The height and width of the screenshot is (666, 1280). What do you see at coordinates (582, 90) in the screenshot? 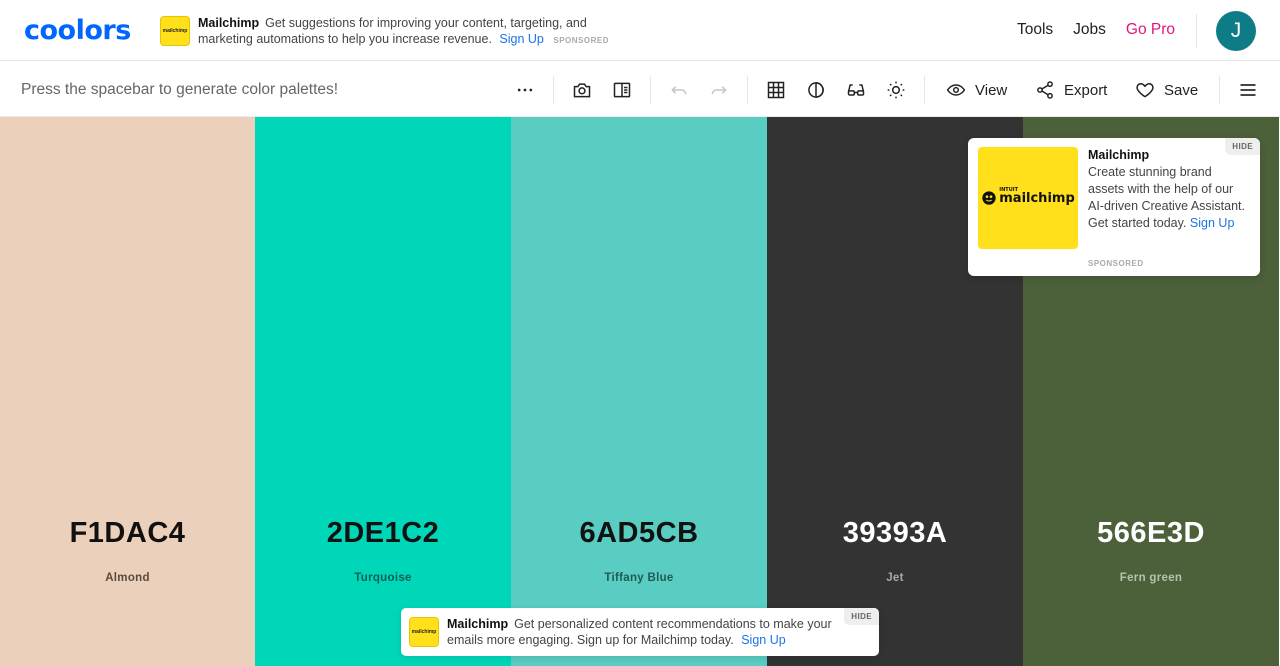
I see `camera-icon` at bounding box center [582, 90].